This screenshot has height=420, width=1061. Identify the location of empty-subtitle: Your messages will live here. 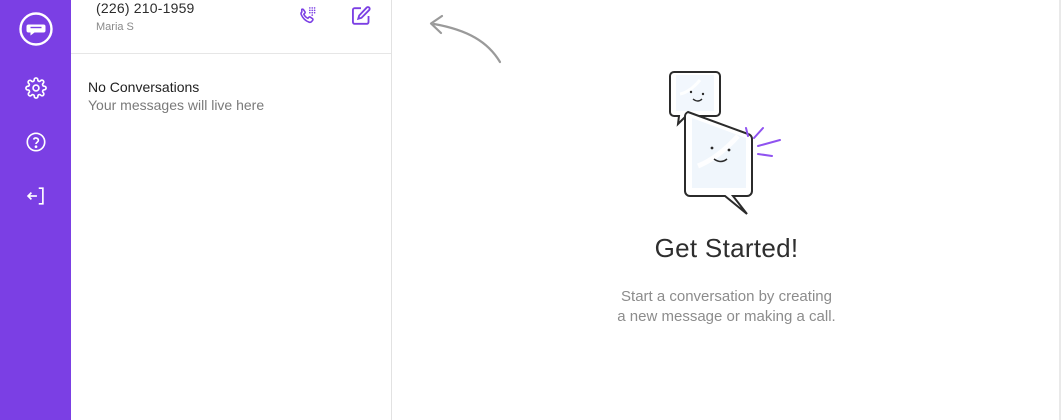
(176, 105).